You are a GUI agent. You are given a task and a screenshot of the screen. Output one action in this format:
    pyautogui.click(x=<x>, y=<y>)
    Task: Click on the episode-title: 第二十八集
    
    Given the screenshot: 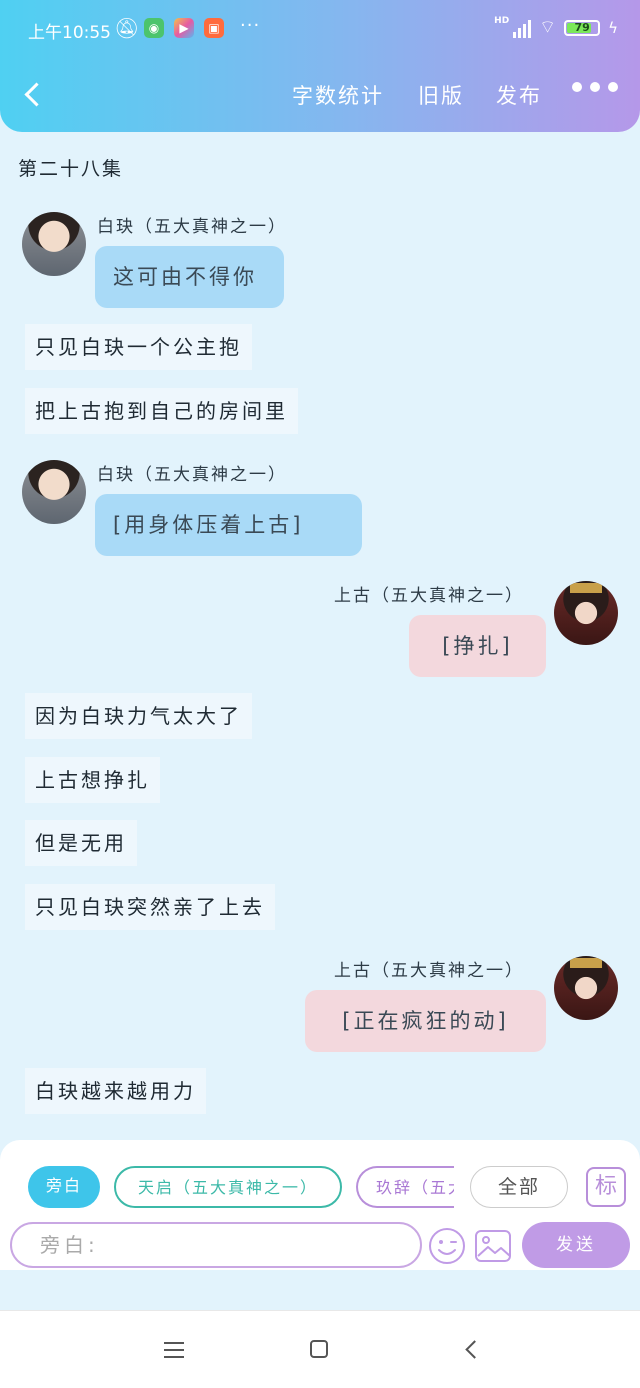 What is the action you would take?
    pyautogui.click(x=71, y=169)
    